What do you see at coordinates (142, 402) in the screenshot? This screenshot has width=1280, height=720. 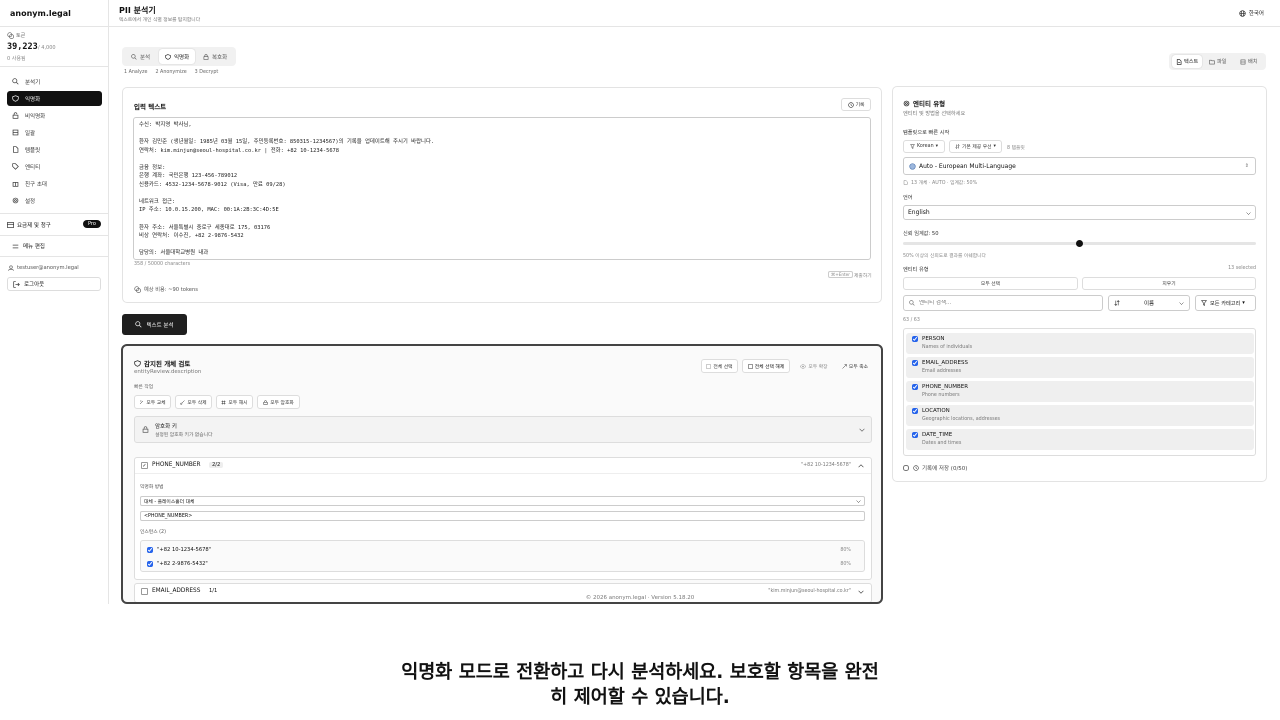 I see `replace-icon` at bounding box center [142, 402].